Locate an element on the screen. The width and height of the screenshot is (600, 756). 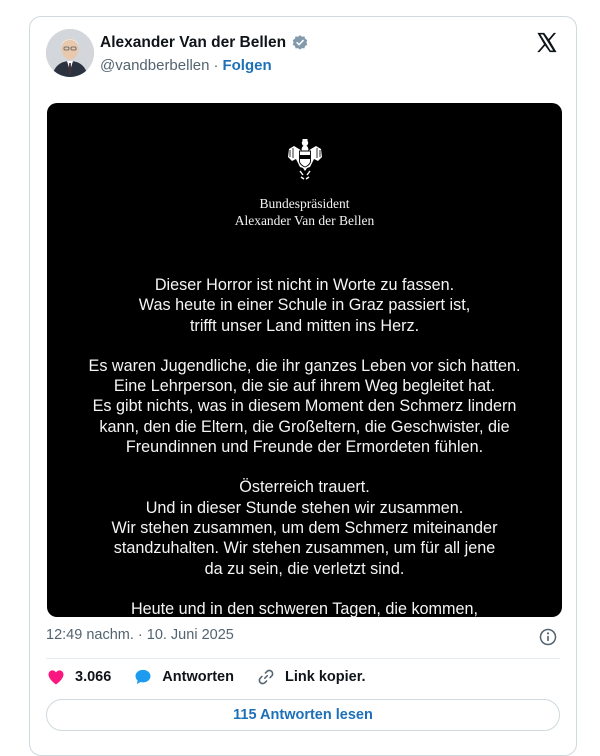
portrait-avatar-icon is located at coordinates (70, 53).